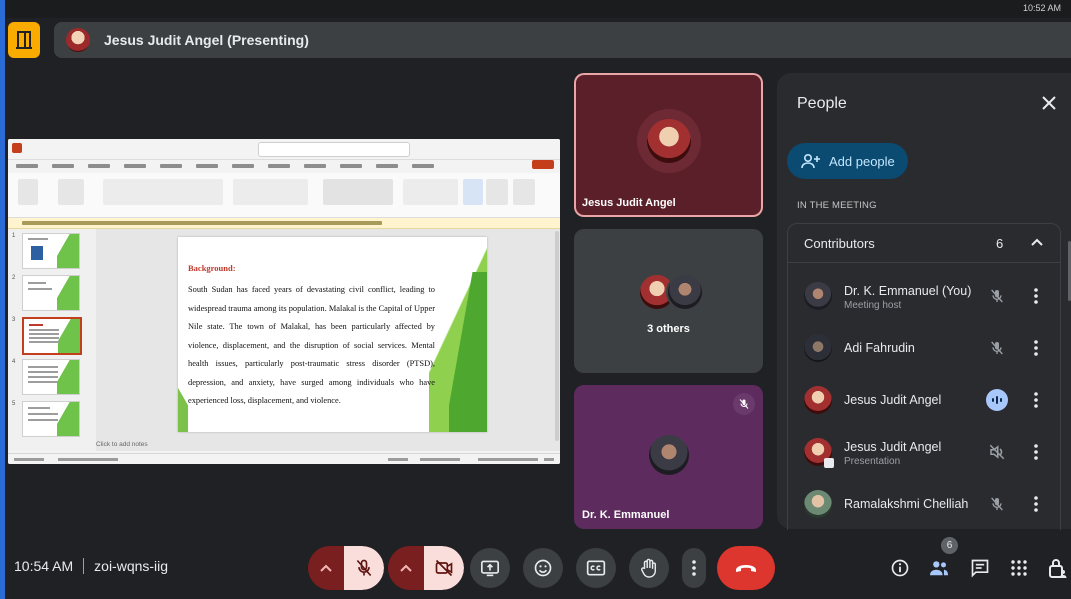  I want to click on emoji-icon, so click(543, 568).